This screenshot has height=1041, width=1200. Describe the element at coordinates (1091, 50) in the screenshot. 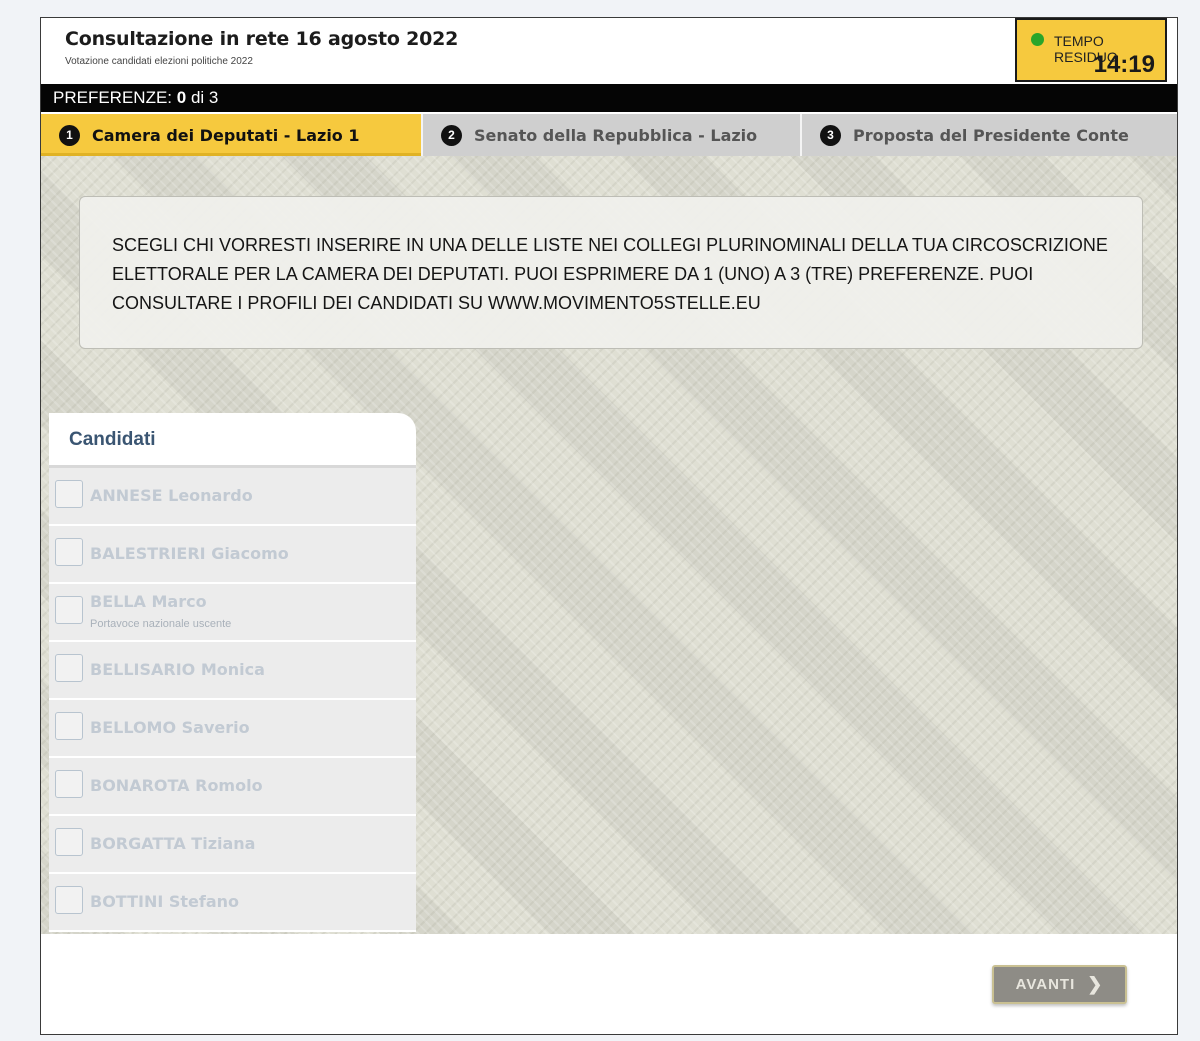

I see `time-remaining-box: TEMPO RESIDUO 14:19` at that location.